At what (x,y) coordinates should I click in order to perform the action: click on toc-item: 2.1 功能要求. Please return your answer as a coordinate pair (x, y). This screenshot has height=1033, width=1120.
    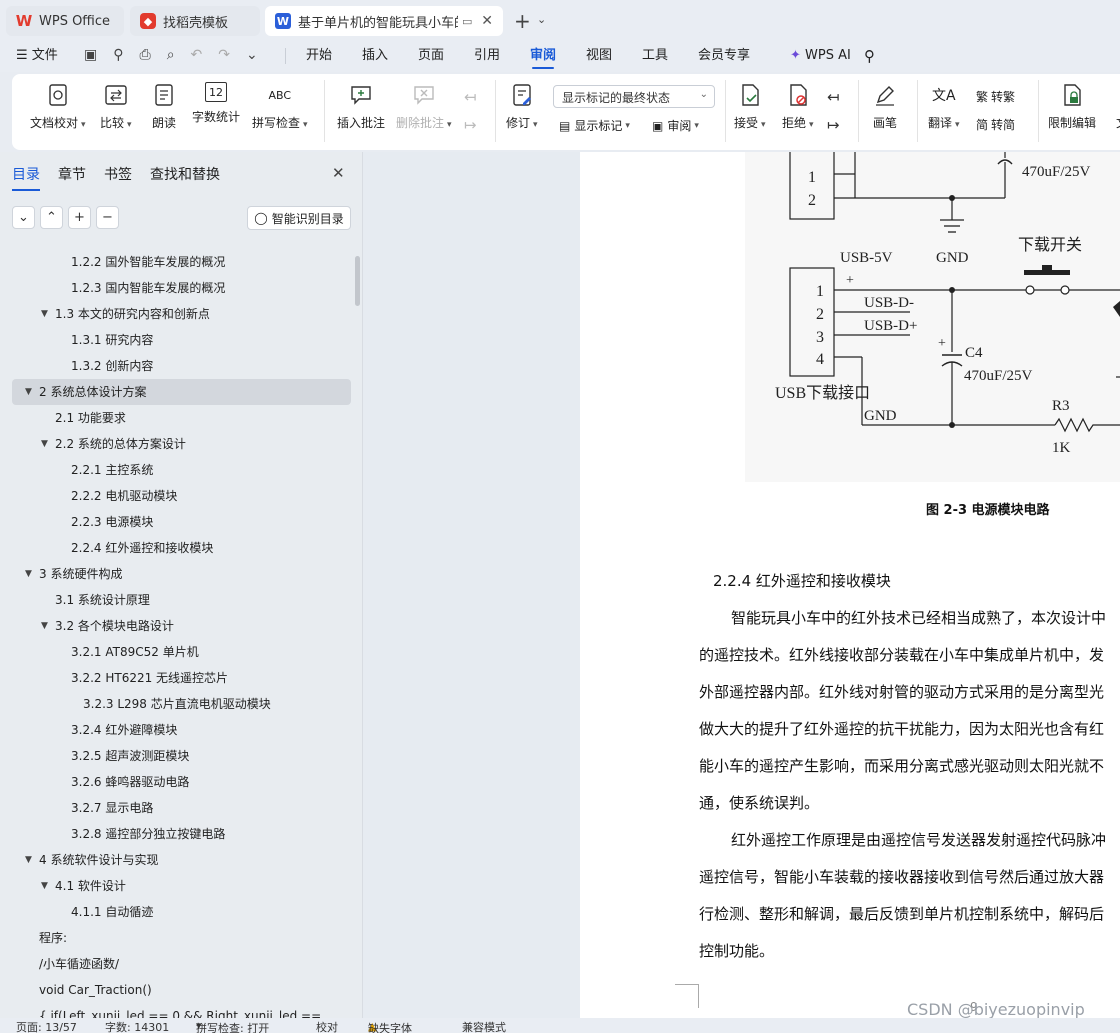
    Looking at the image, I should click on (176, 418).